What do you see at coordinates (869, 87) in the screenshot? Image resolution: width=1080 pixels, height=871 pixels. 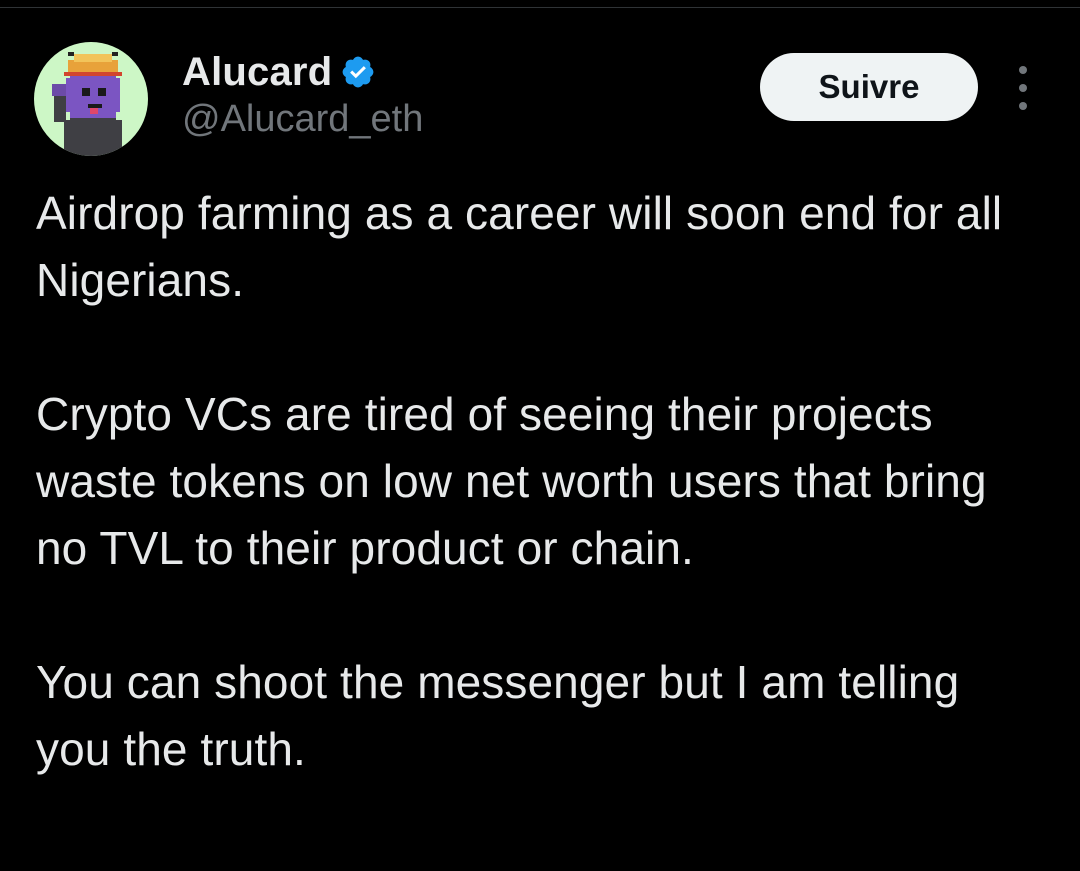 I see `follow-button: Suivre` at bounding box center [869, 87].